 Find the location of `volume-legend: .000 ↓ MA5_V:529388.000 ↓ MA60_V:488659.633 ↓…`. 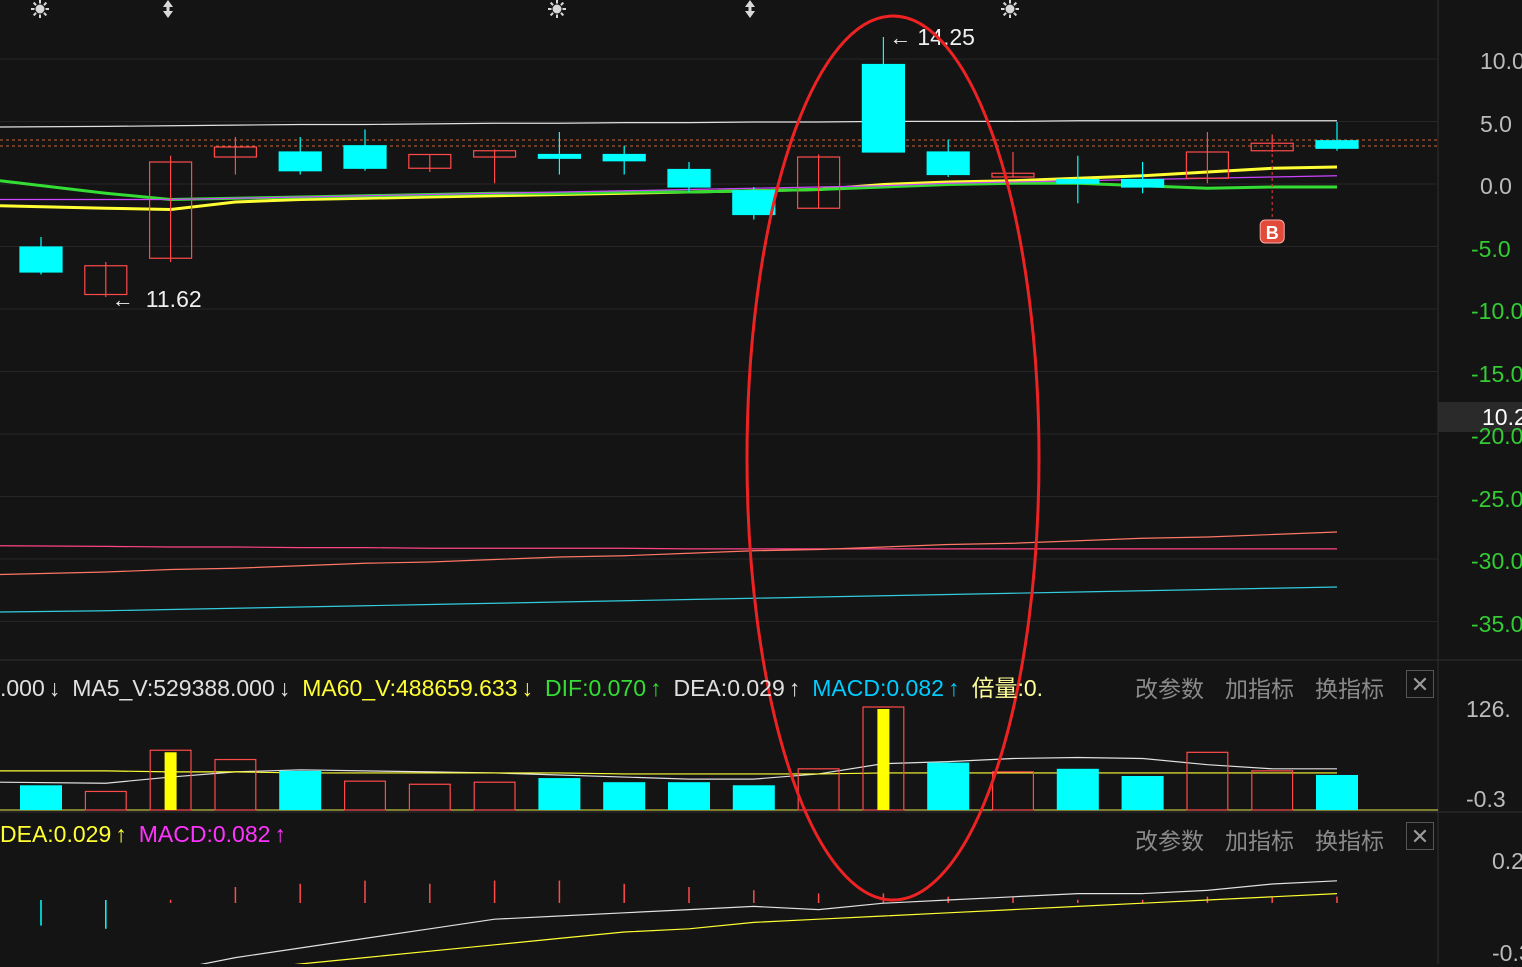

volume-legend: .000 ↓ MA5_V:529388.000 ↓ MA60_V:488659.633 ↓… is located at coordinates (527, 685).